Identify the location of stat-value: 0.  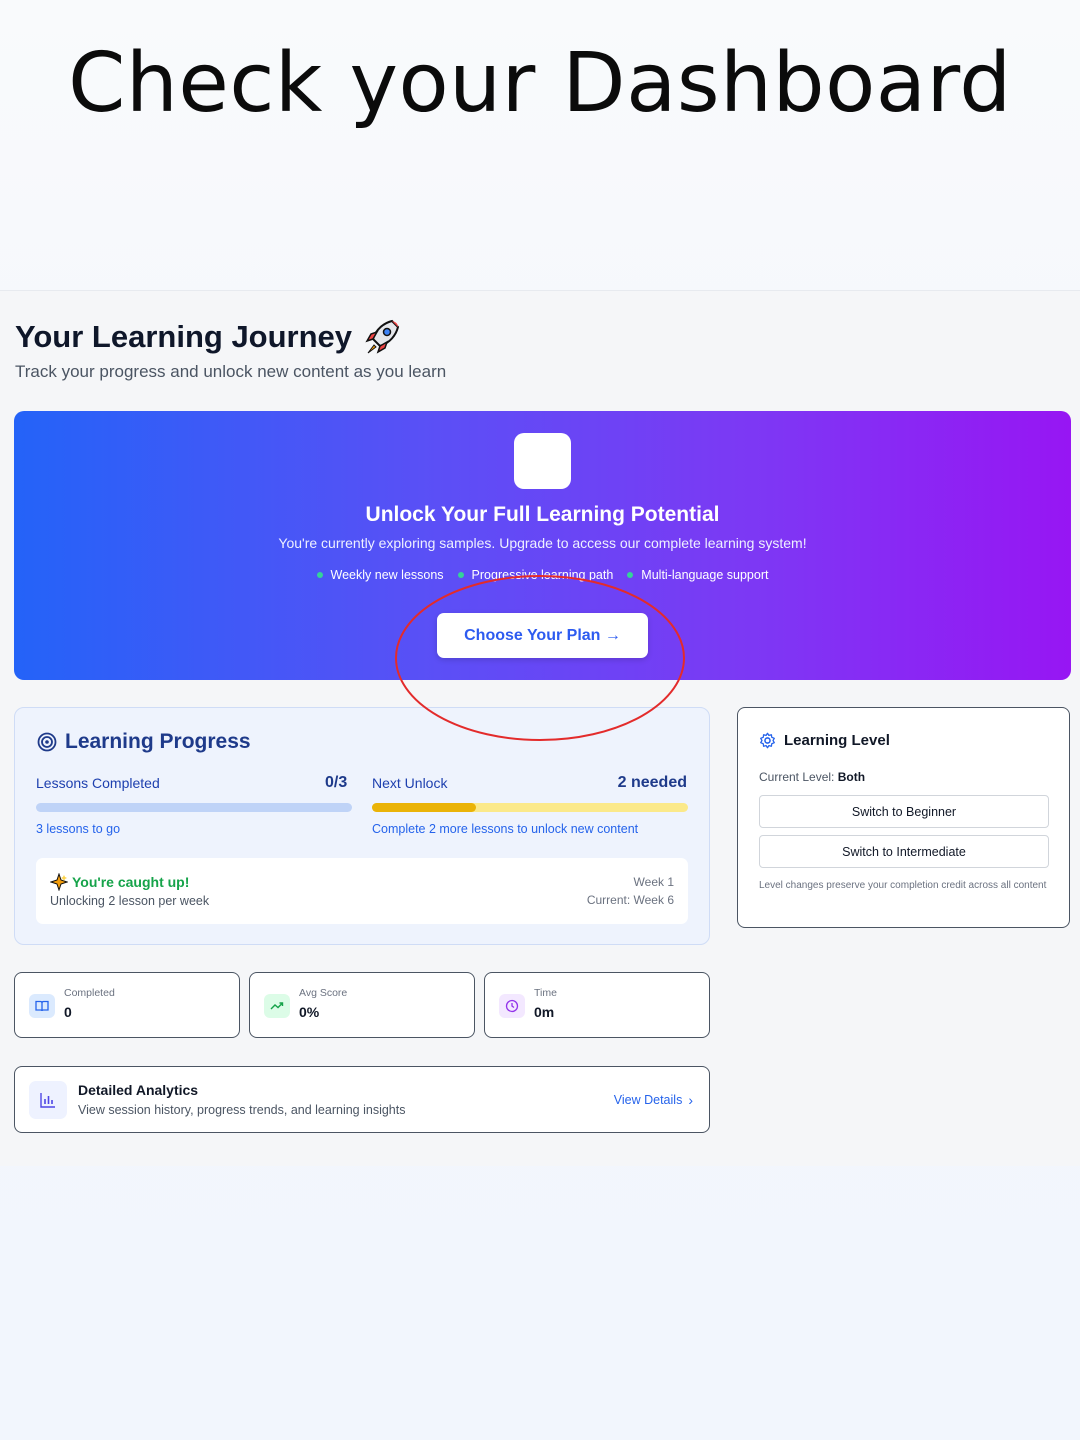
(68, 1012).